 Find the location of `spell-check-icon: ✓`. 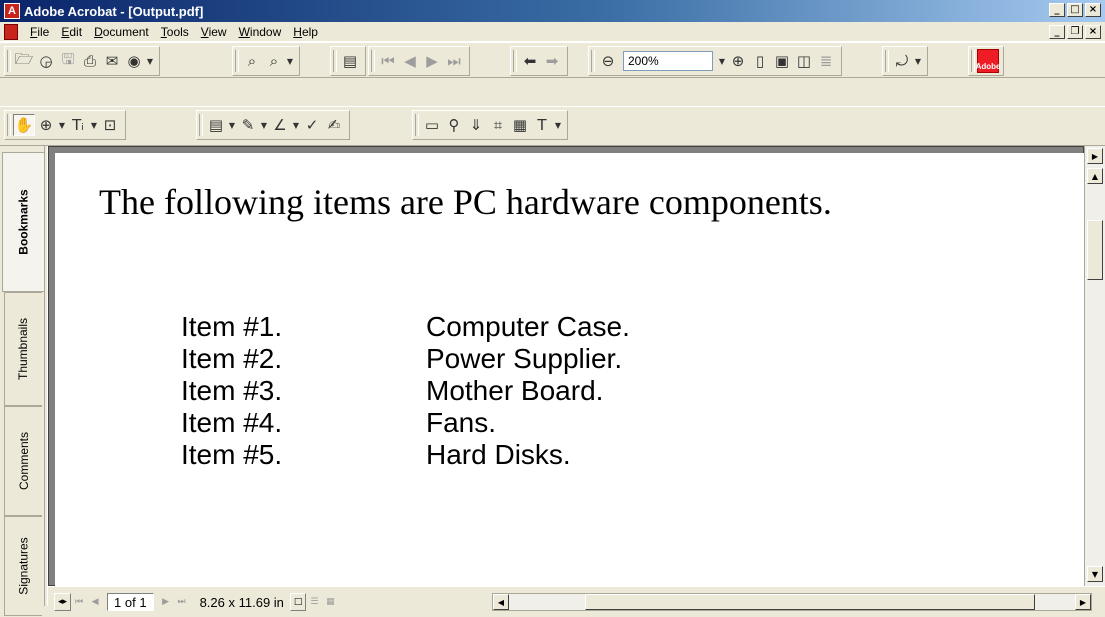

spell-check-icon: ✓ is located at coordinates (312, 125).